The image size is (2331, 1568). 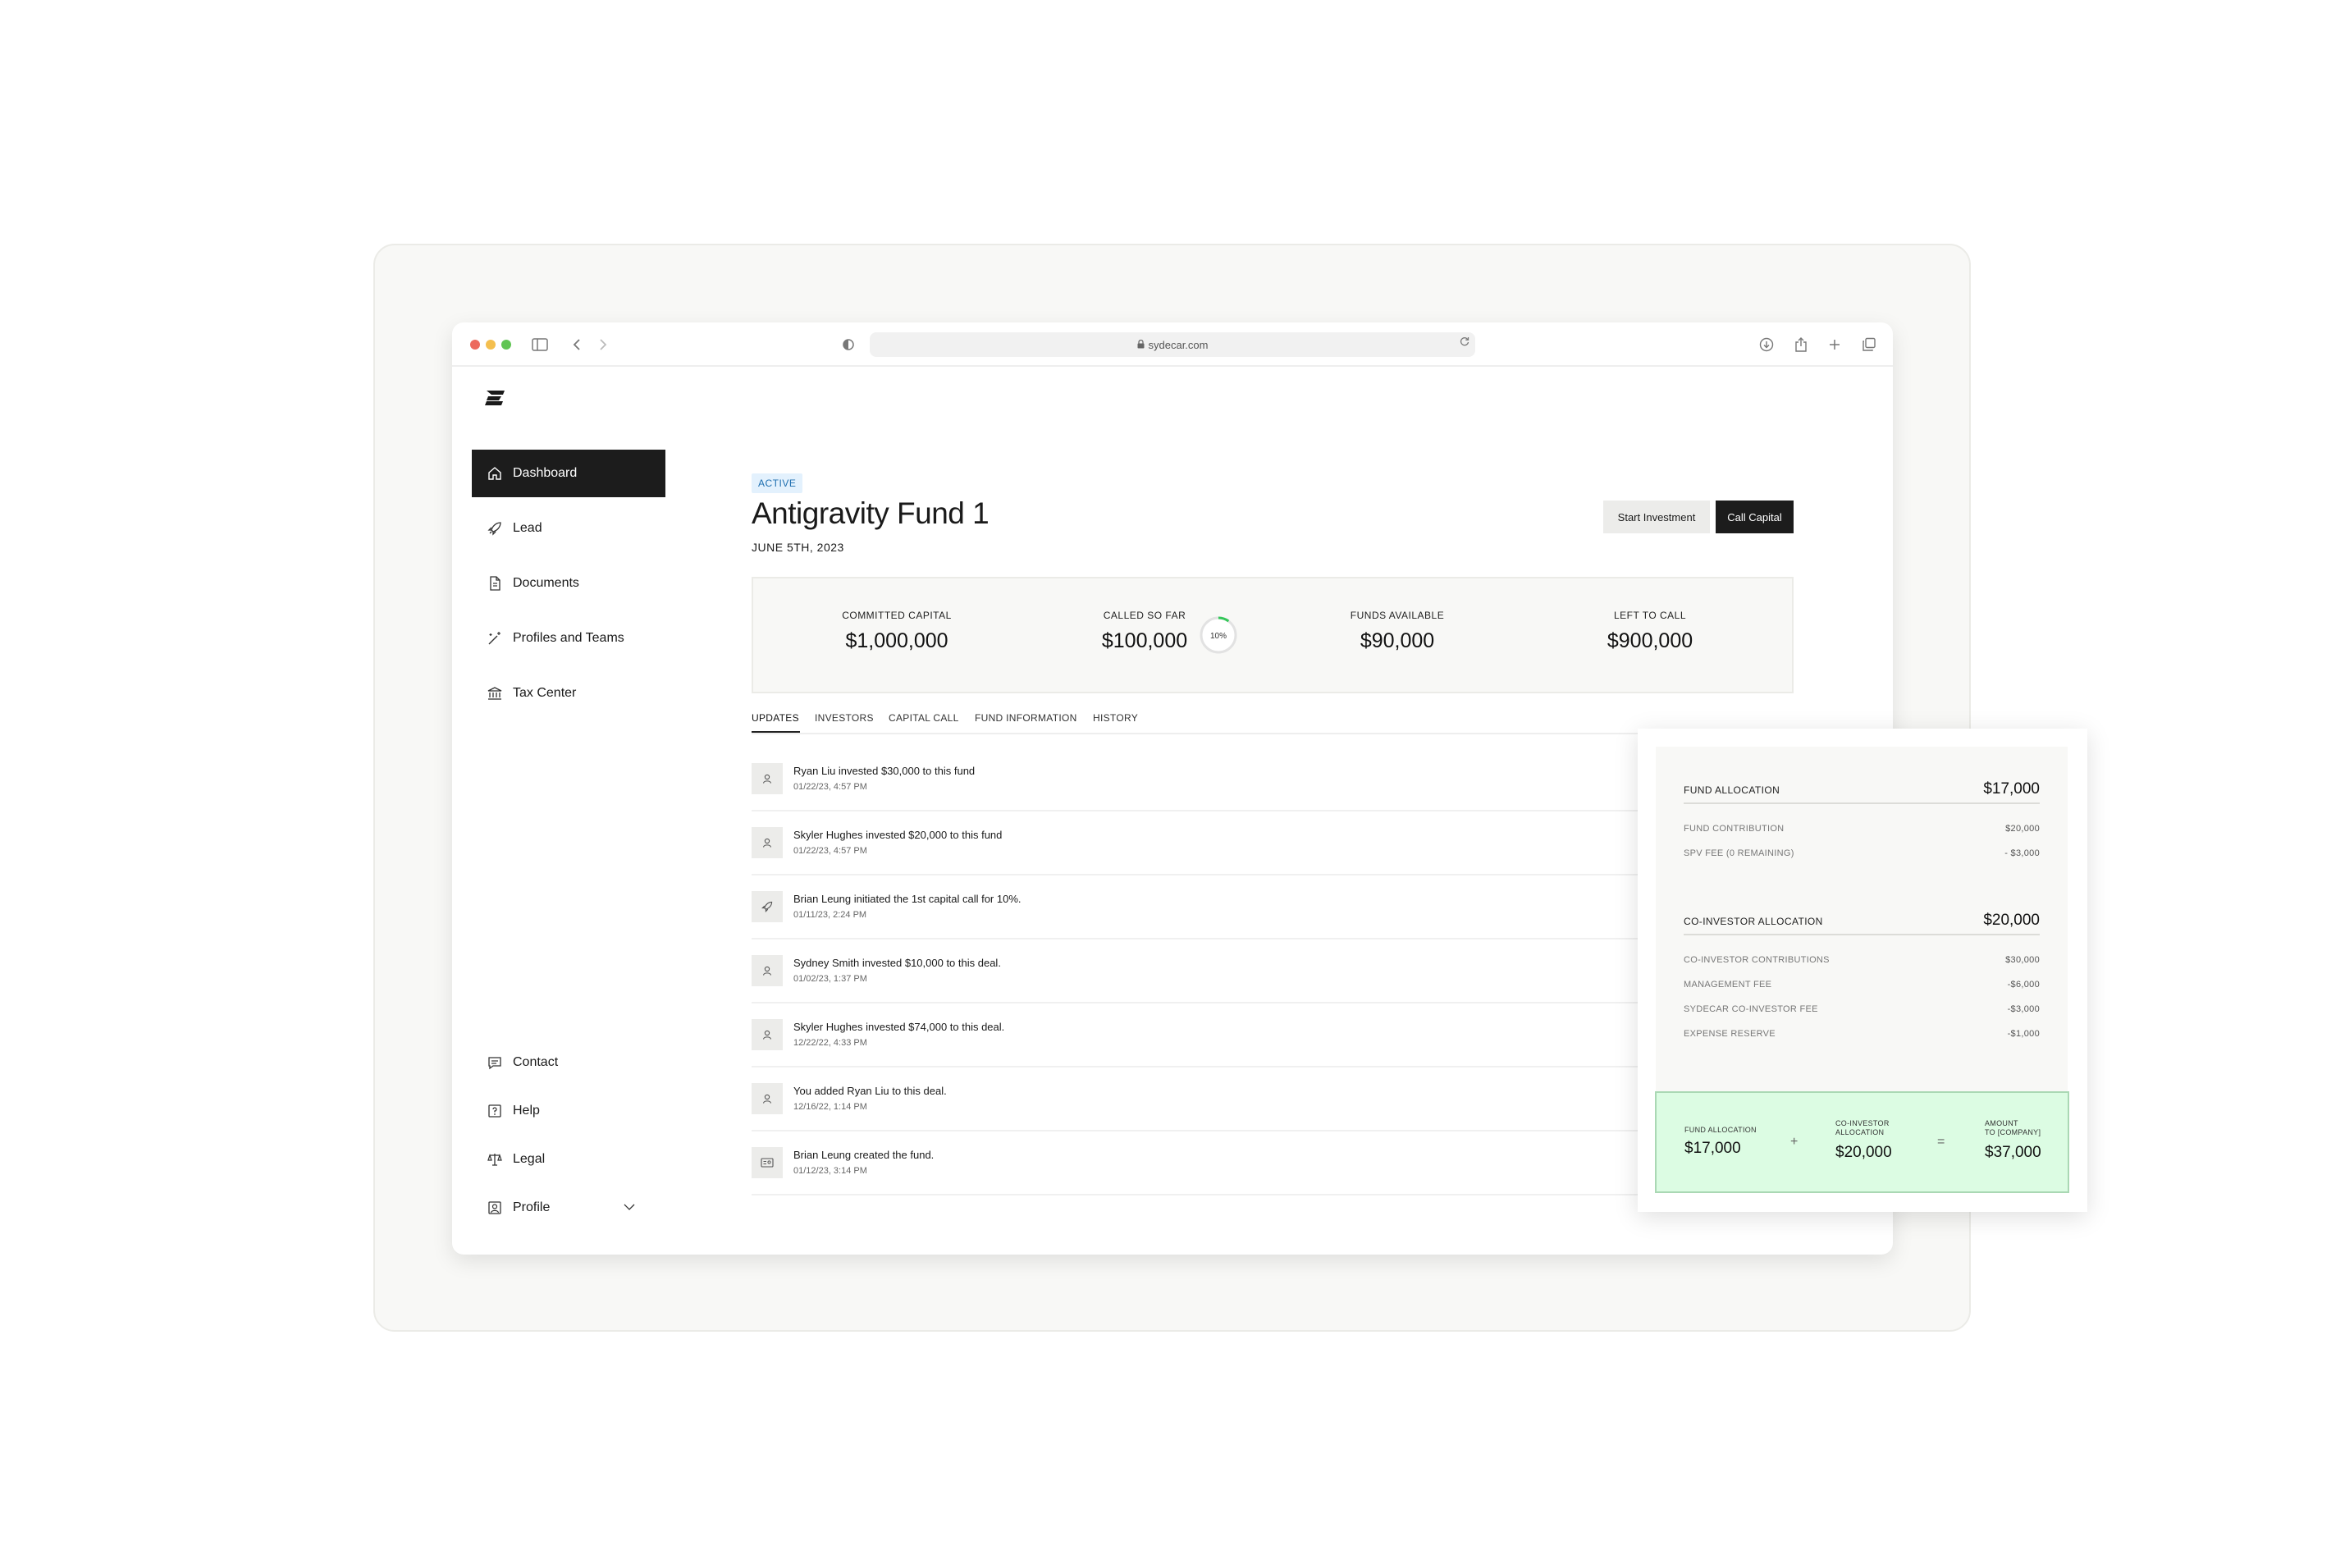 What do you see at coordinates (1026, 718) in the screenshot?
I see `tab-fund-information: FUND INFORMATION` at bounding box center [1026, 718].